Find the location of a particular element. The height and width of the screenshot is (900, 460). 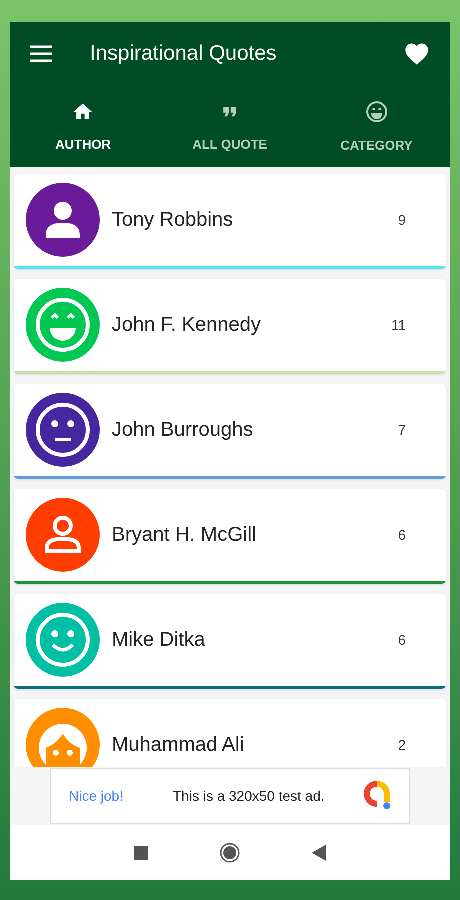

heart-icon is located at coordinates (417, 54).